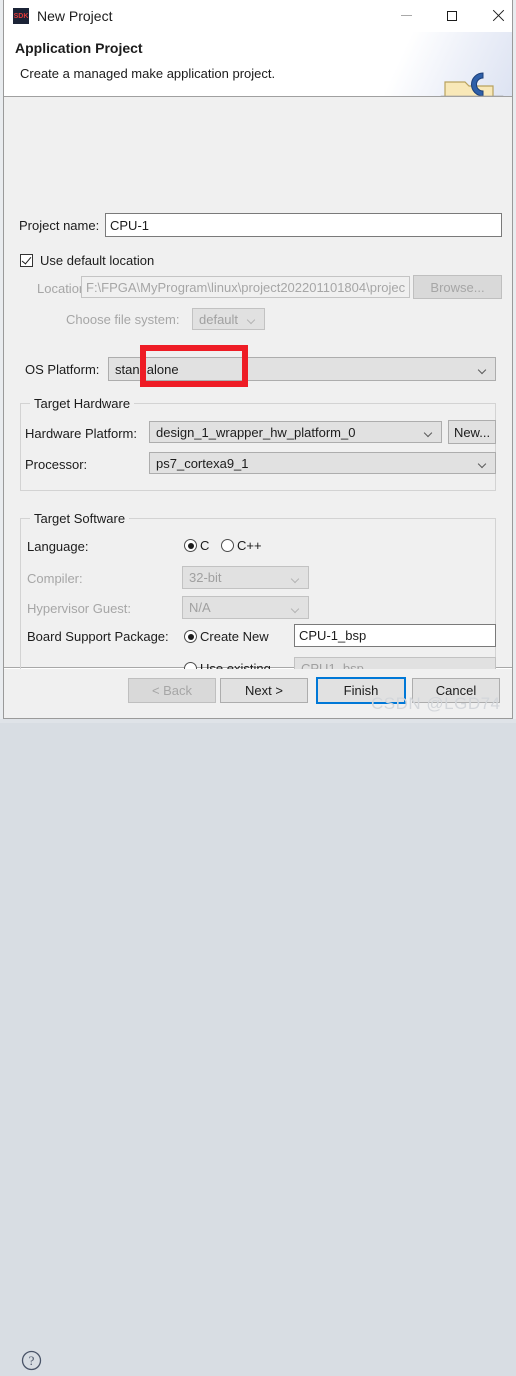 This screenshot has height=1376, width=516. Describe the element at coordinates (258, 721) in the screenshot. I see `desktop-backdrop-bottom` at that location.